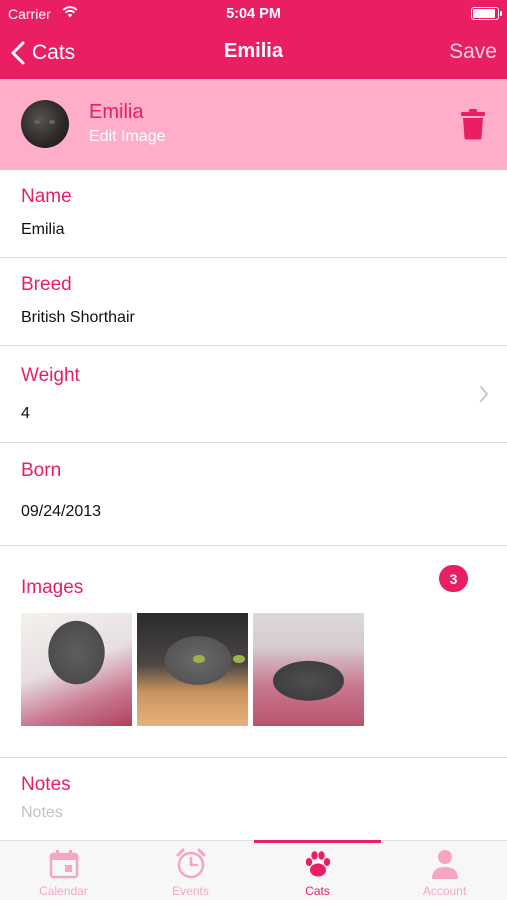 The height and width of the screenshot is (900, 507). What do you see at coordinates (45, 124) in the screenshot?
I see `avatar` at bounding box center [45, 124].